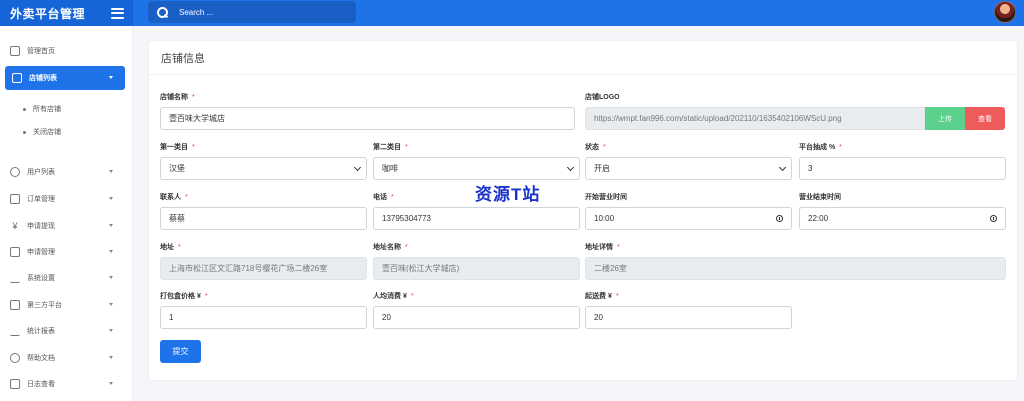 The width and height of the screenshot is (1024, 401). What do you see at coordinates (688, 218) in the screenshot?
I see `open-time-input: 10:00` at bounding box center [688, 218].